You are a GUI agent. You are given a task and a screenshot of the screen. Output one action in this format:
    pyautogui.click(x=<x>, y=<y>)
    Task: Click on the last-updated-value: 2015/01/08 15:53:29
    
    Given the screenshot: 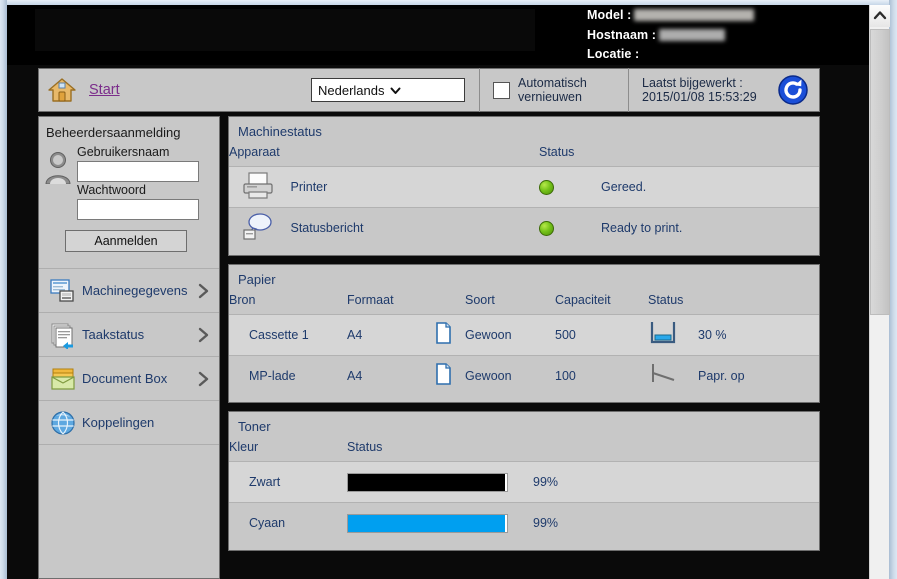 What is the action you would take?
    pyautogui.click(x=699, y=97)
    